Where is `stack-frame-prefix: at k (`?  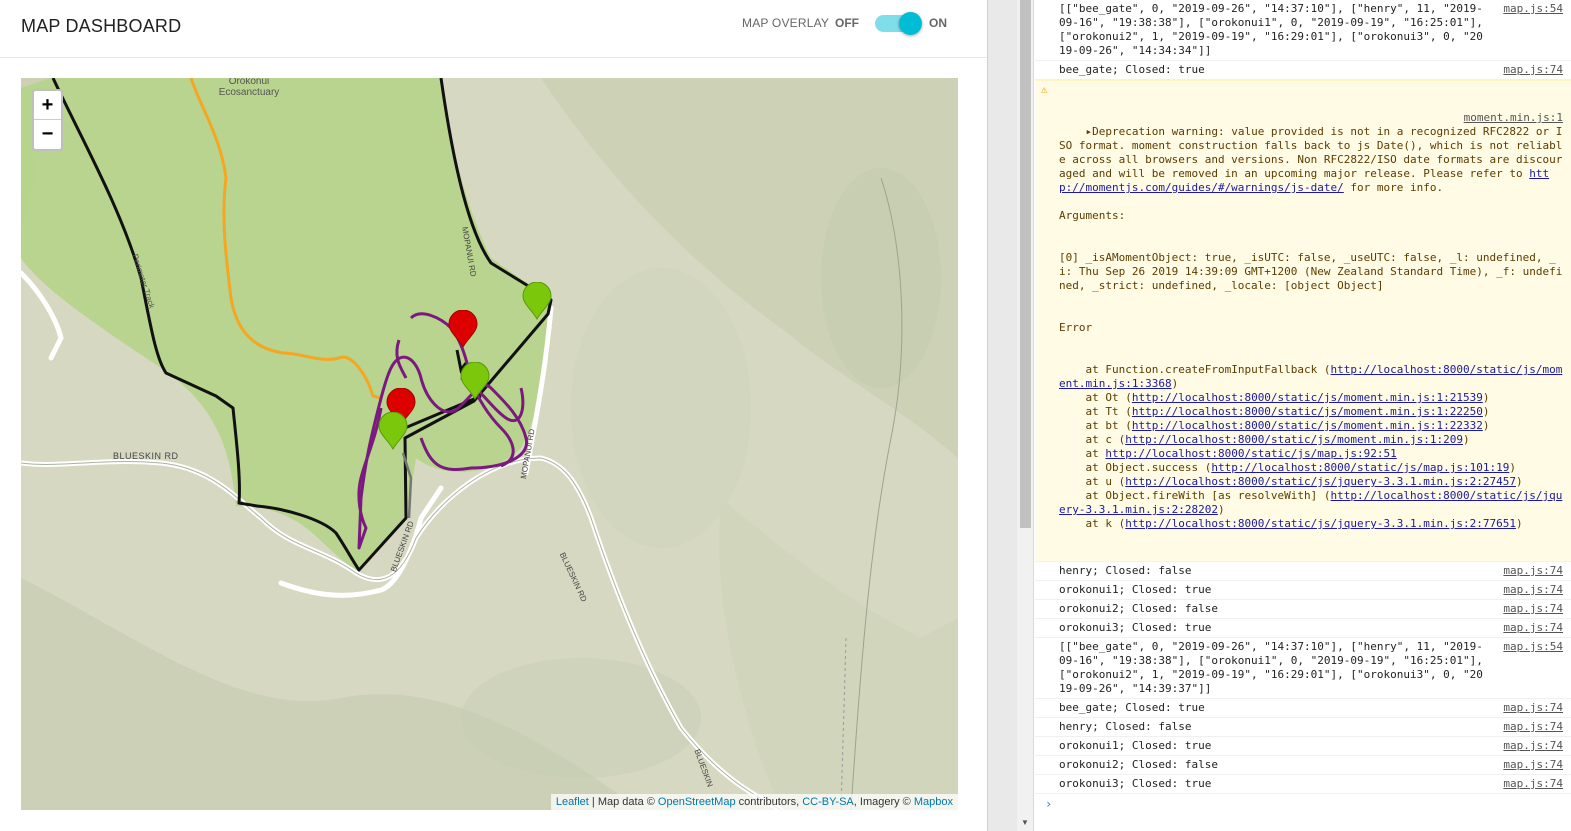
stack-frame-prefix: at k ( is located at coordinates (1092, 523).